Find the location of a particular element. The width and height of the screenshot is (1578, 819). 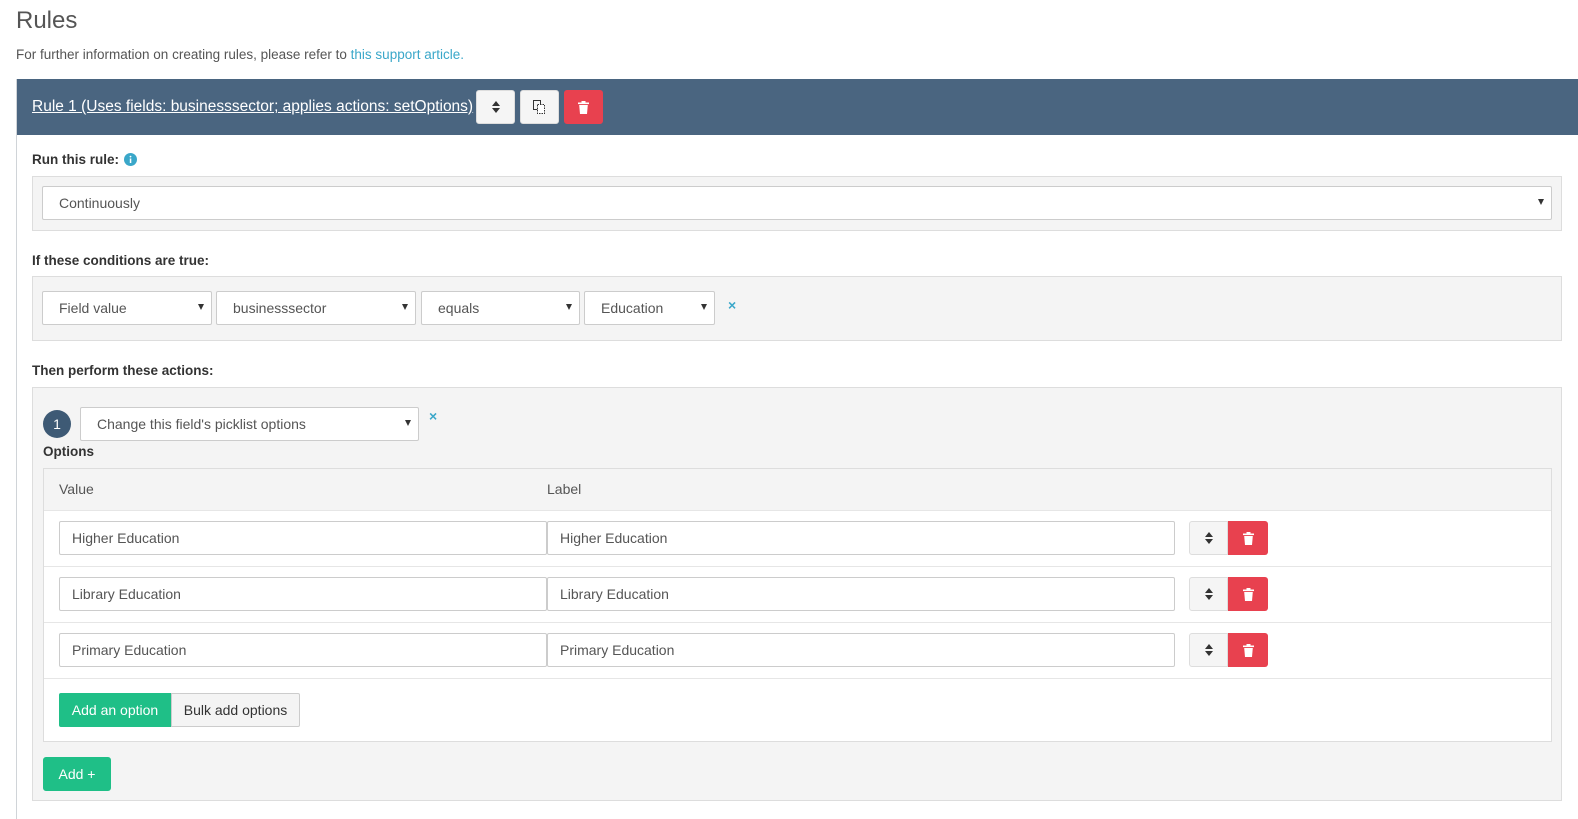

add-action-button: Add + is located at coordinates (77, 774).